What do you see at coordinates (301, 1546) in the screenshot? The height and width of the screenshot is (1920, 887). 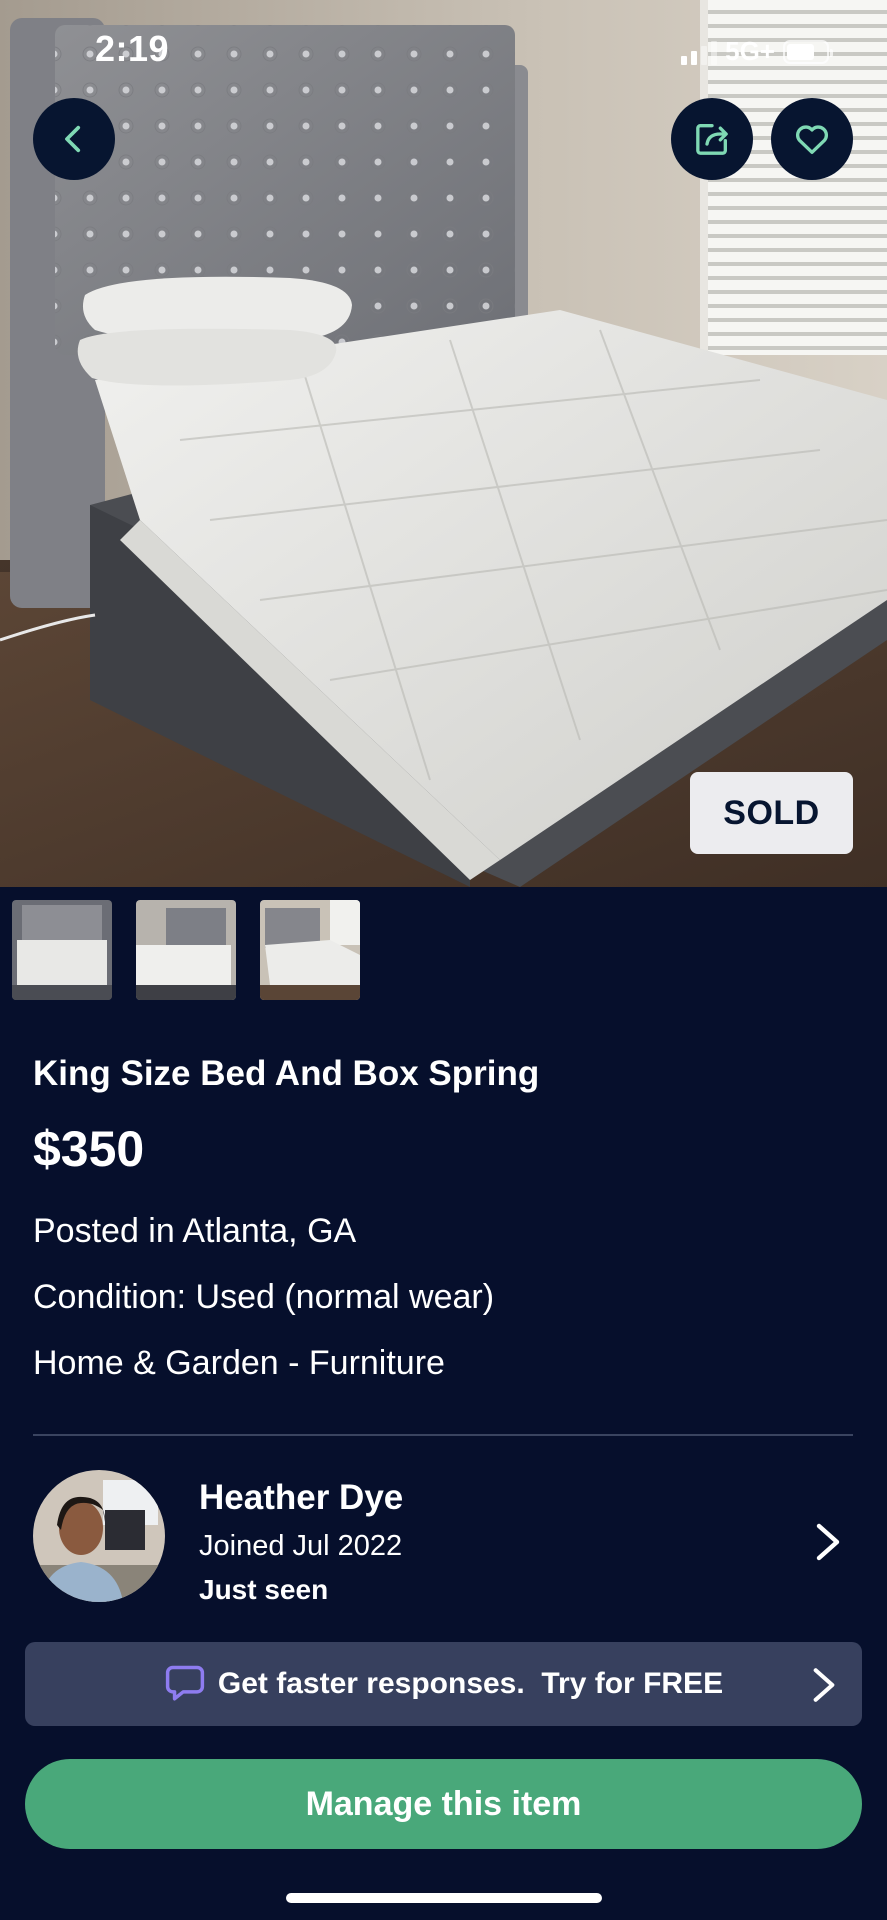 I see `seller-joined-date: Joined Jul 2022` at bounding box center [301, 1546].